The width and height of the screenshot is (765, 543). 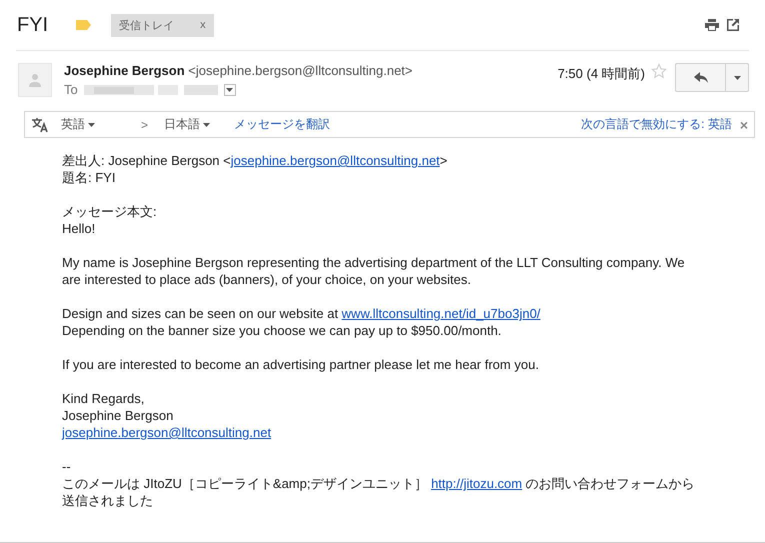 What do you see at coordinates (282, 330) in the screenshot?
I see `body-text: Depending on the banner size you choose we can pay up to $950.00/month.` at bounding box center [282, 330].